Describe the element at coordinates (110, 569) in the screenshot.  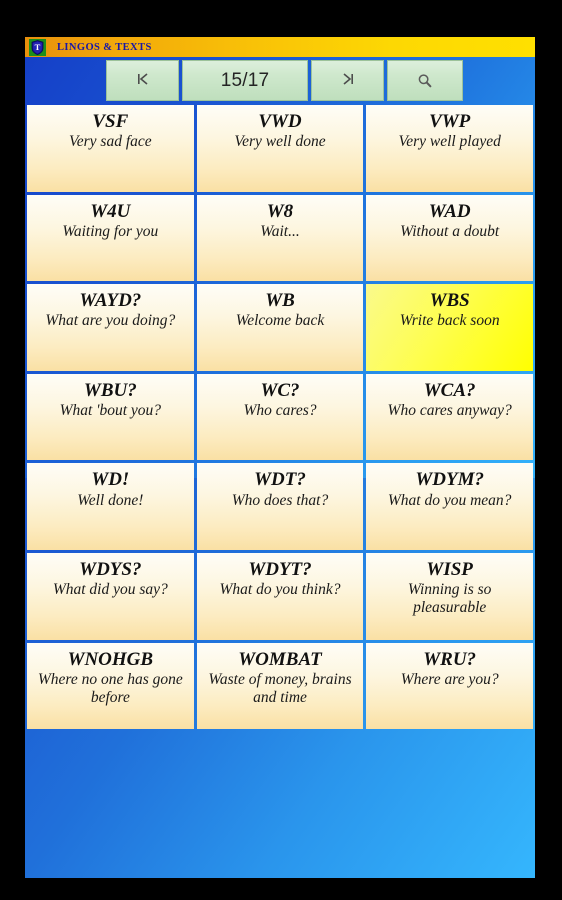
I see `lingo-card-abbreviation: WDYS?` at that location.